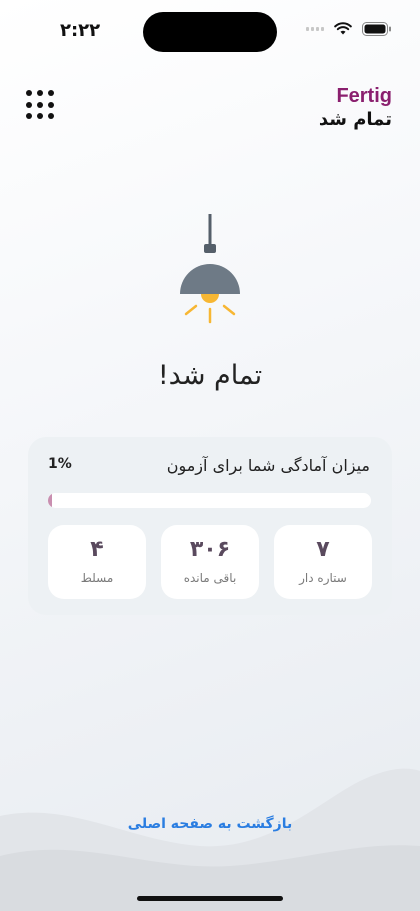 This screenshot has width=420, height=911. I want to click on signal-icon, so click(315, 29).